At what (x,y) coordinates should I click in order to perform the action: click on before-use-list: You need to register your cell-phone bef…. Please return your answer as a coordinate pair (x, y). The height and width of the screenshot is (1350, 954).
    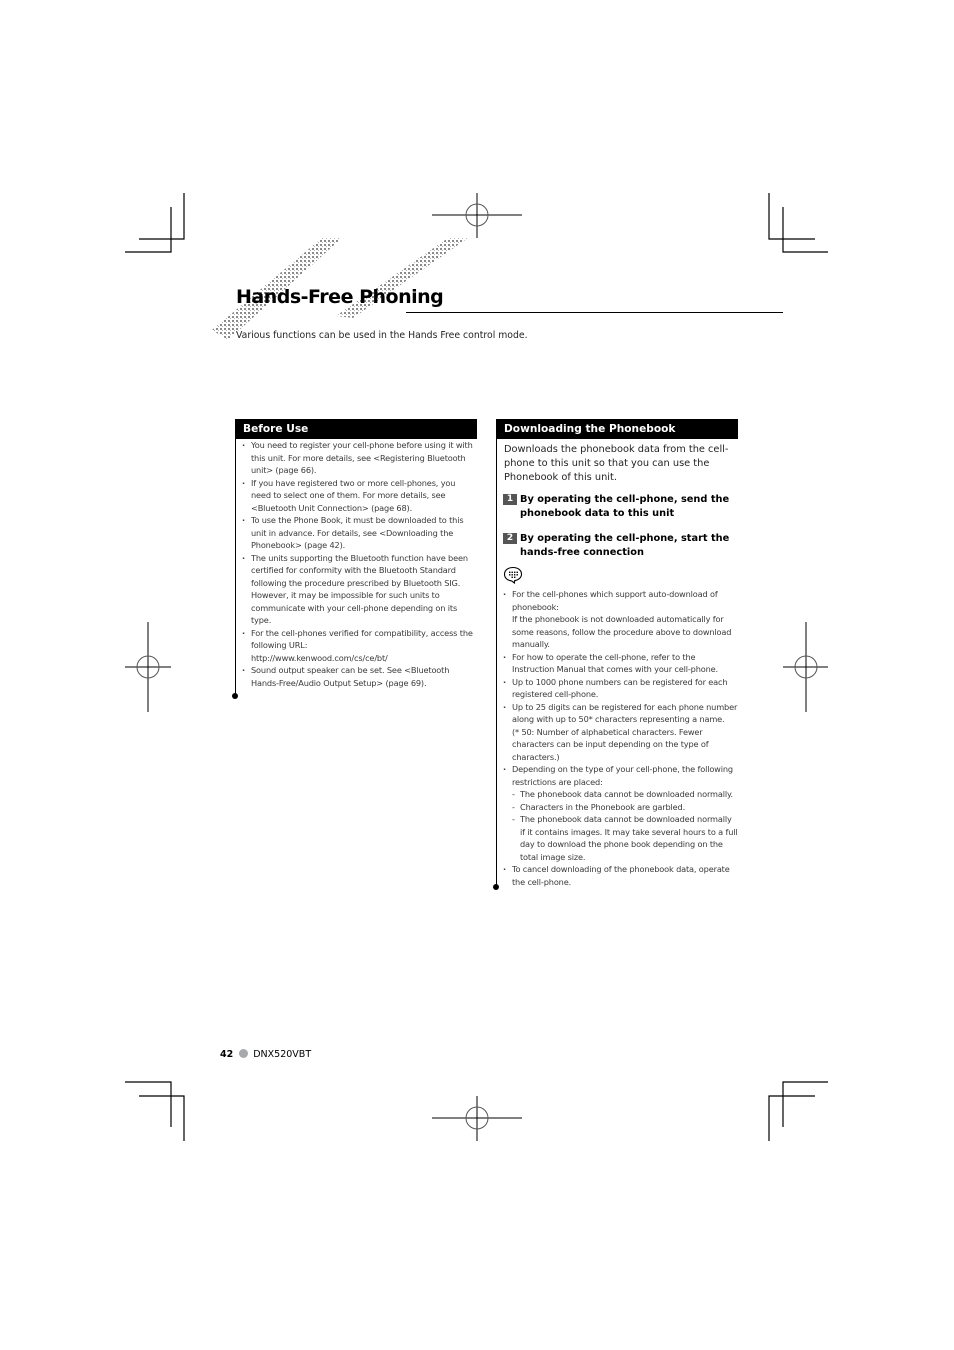
    Looking at the image, I should click on (356, 564).